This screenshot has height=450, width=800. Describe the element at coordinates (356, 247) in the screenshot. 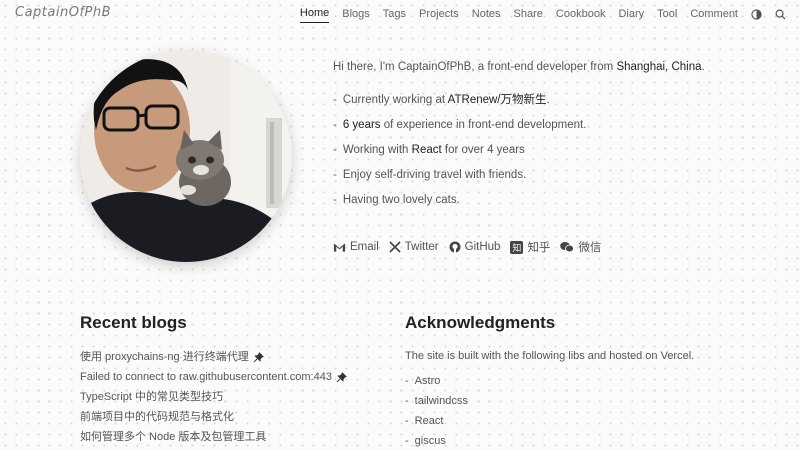

I see `social-email-link: Email` at that location.